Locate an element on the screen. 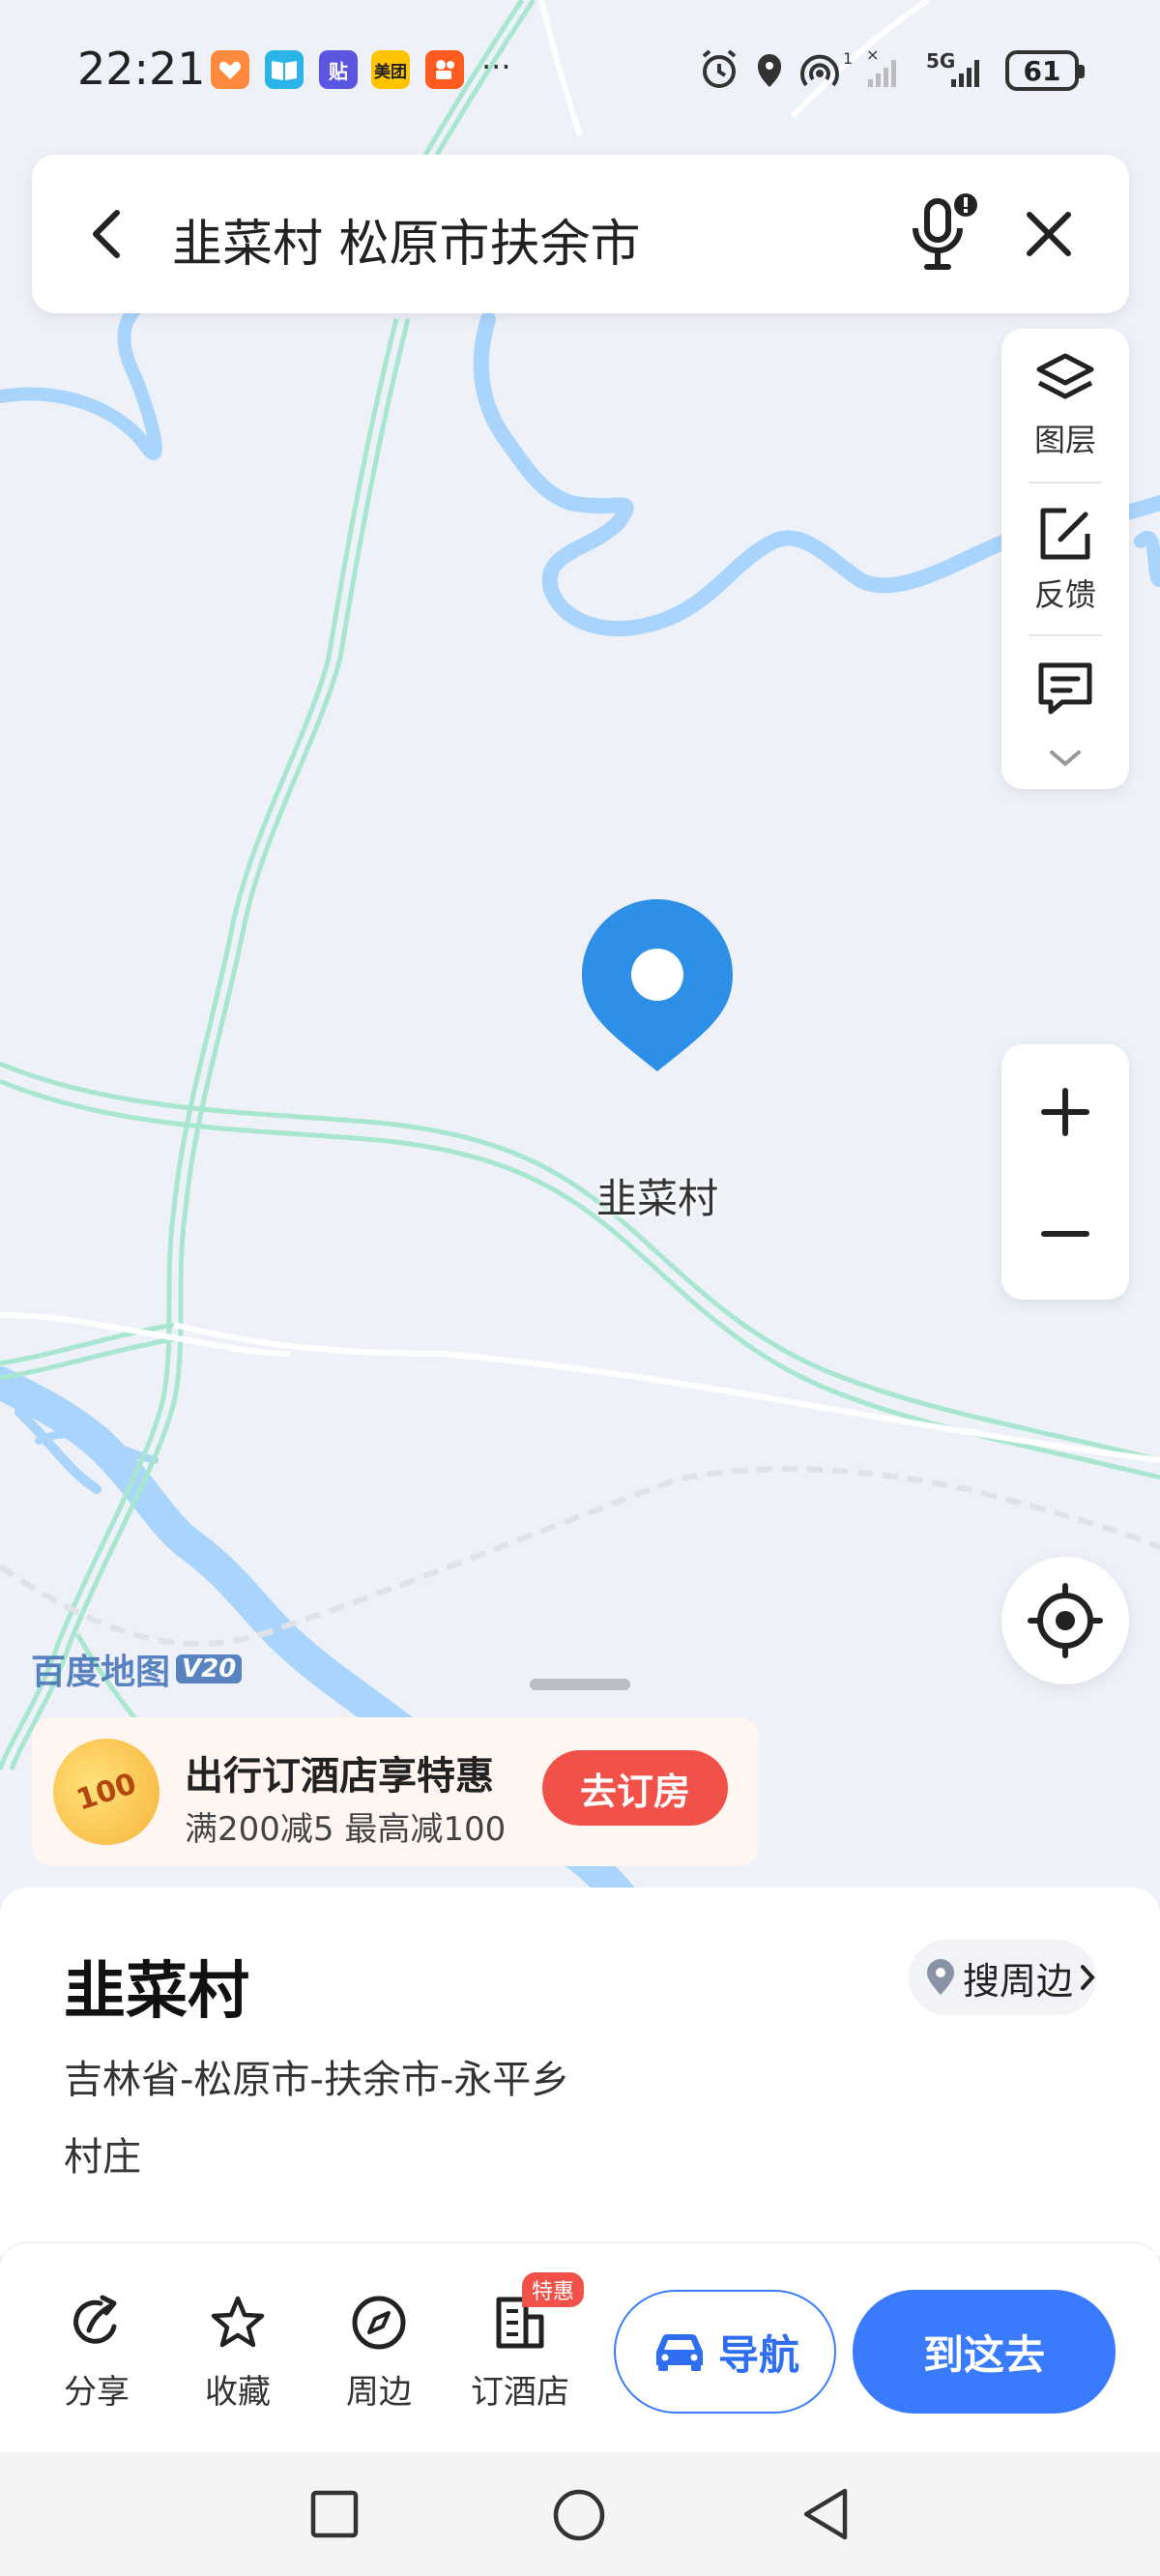 This screenshot has height=2576, width=1160. my-location-button is located at coordinates (1065, 1620).